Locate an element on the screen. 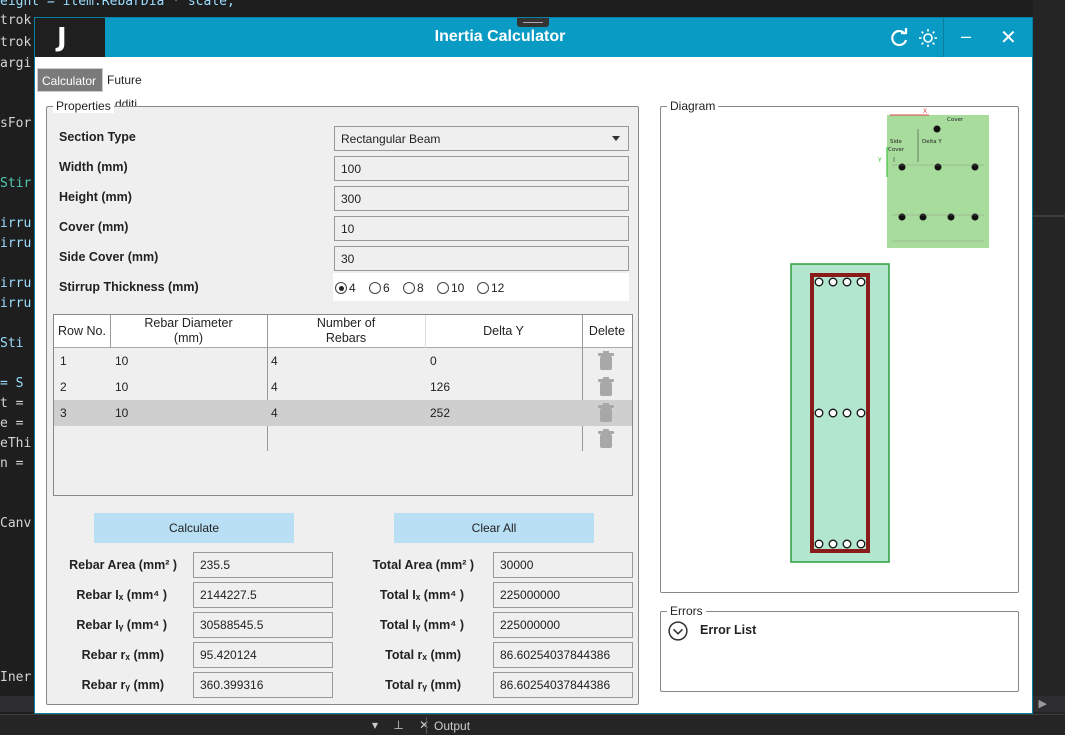 Image resolution: width=1065 pixels, height=735 pixels. side-cover-label: Side Cover (mm) is located at coordinates (109, 257).